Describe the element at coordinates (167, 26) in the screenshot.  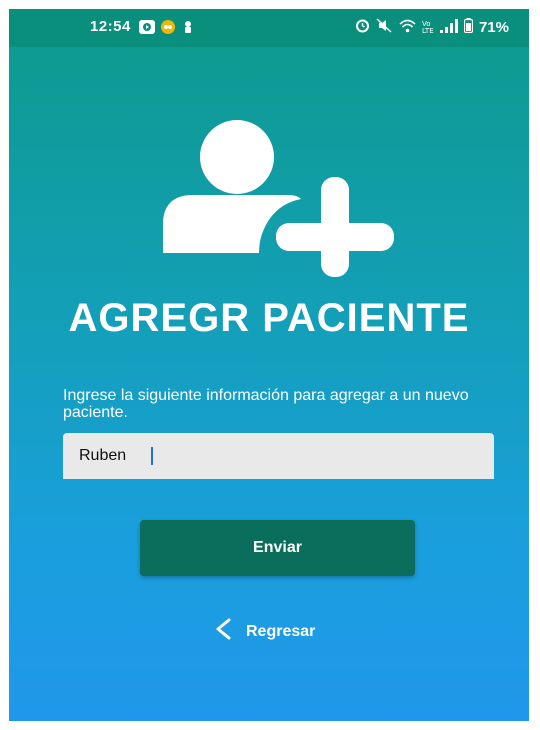
I see `app-icon` at that location.